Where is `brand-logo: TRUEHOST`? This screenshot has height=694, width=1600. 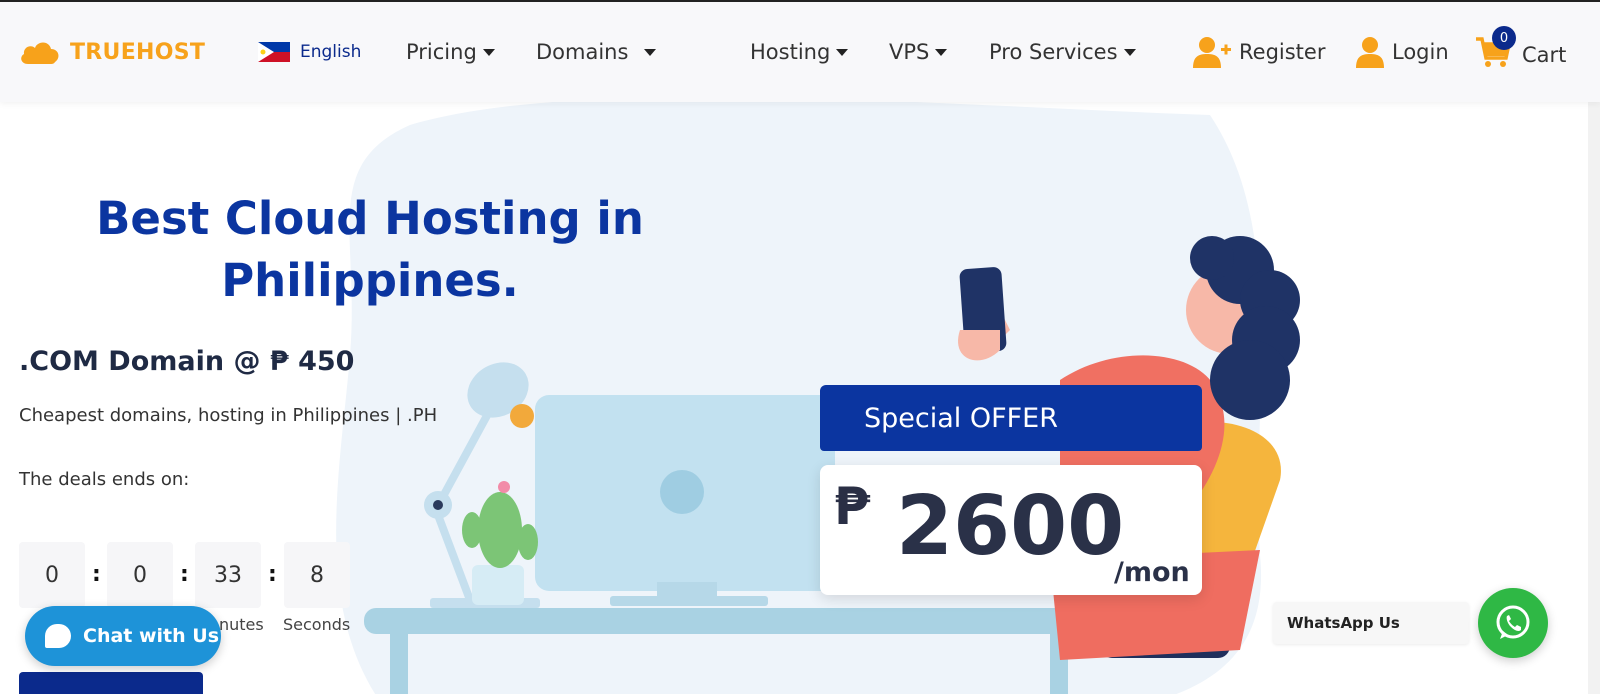
brand-logo: TRUEHOST is located at coordinates (111, 52).